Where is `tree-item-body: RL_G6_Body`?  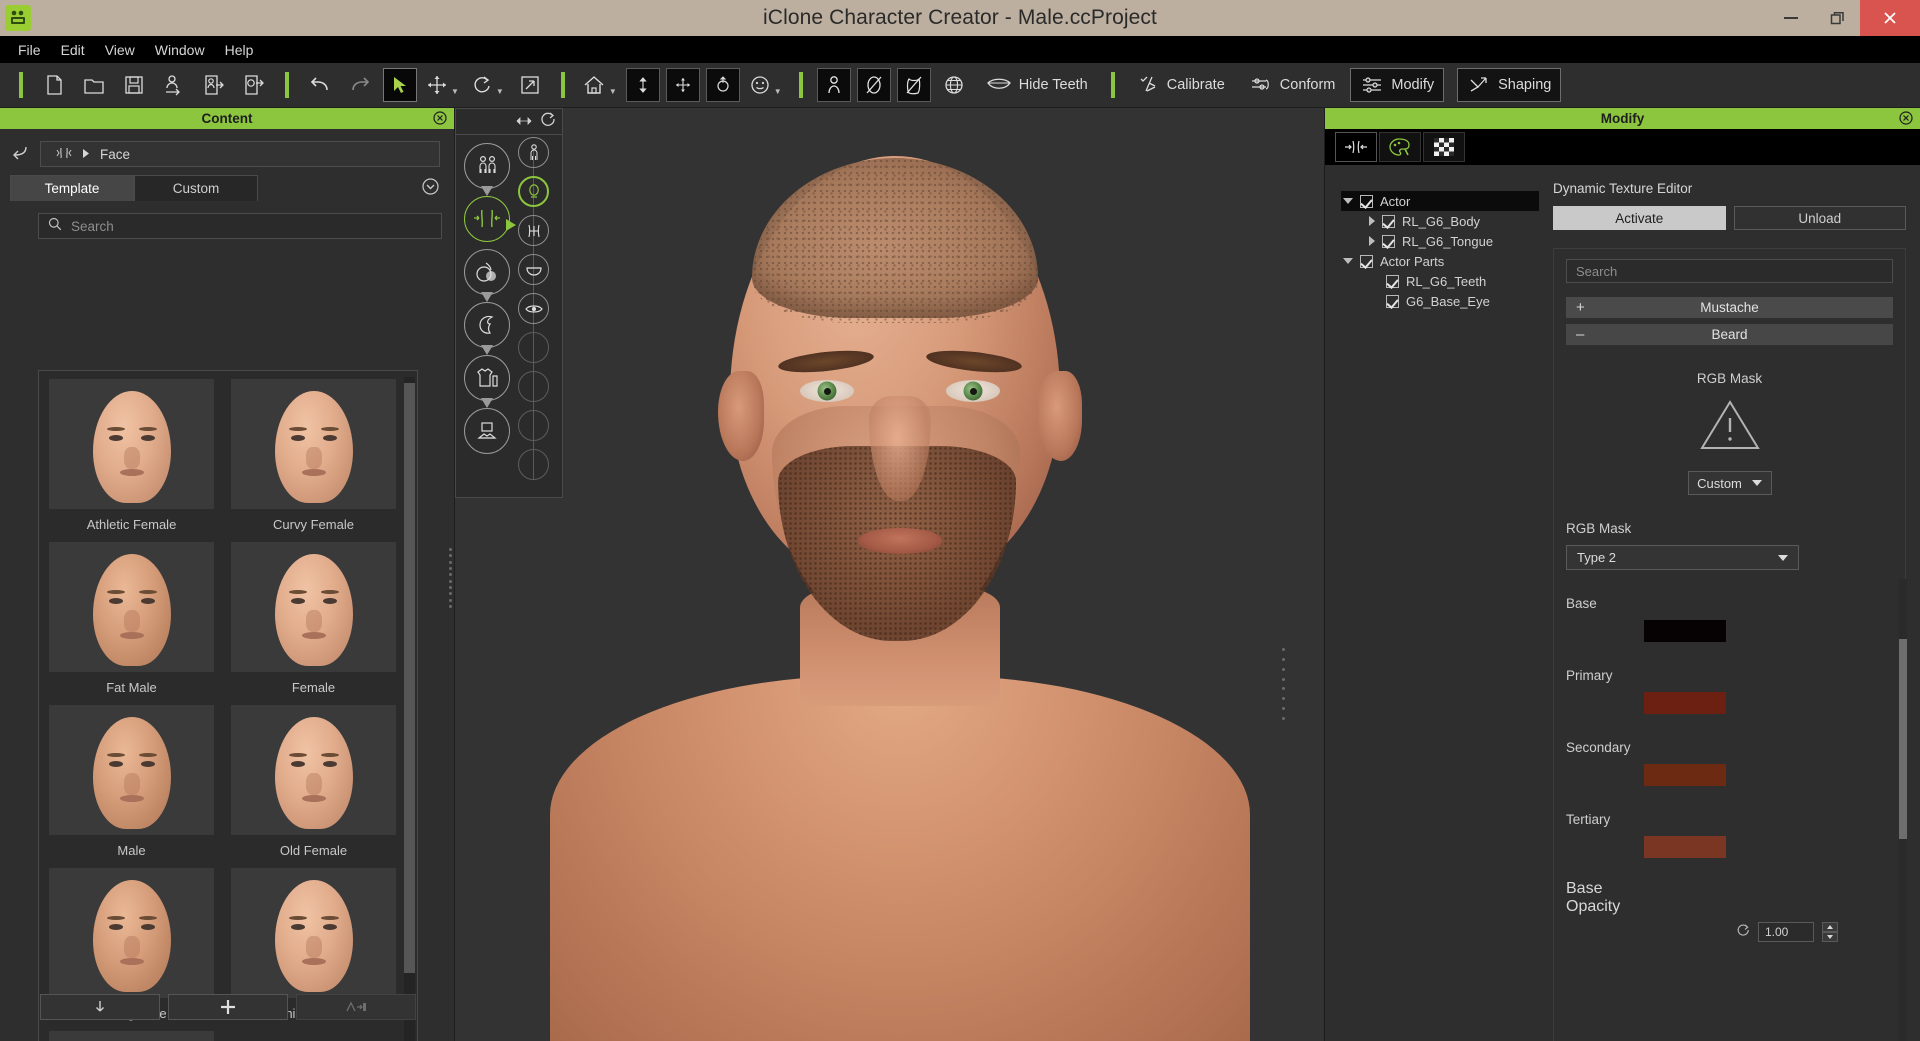
tree-item-body: RL_G6_Body is located at coordinates (1440, 221).